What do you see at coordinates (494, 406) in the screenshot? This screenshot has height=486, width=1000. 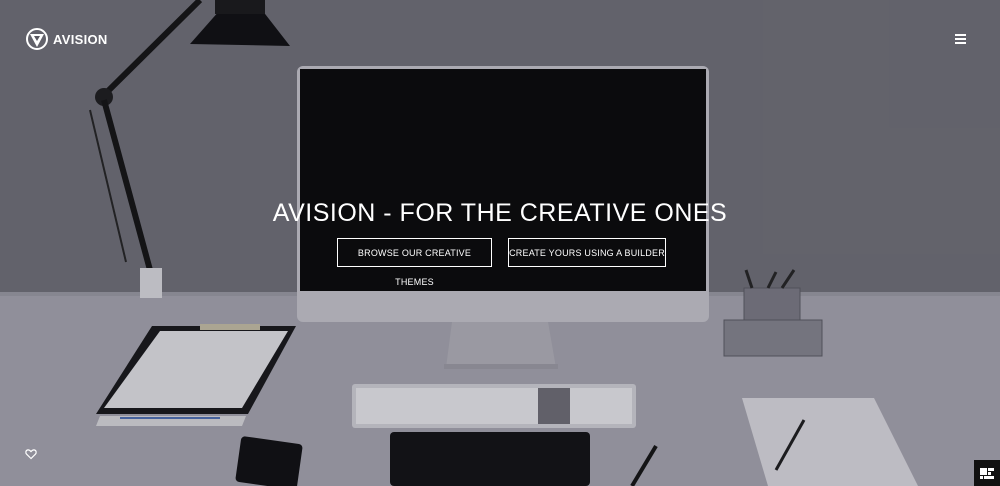 I see `keyboard` at bounding box center [494, 406].